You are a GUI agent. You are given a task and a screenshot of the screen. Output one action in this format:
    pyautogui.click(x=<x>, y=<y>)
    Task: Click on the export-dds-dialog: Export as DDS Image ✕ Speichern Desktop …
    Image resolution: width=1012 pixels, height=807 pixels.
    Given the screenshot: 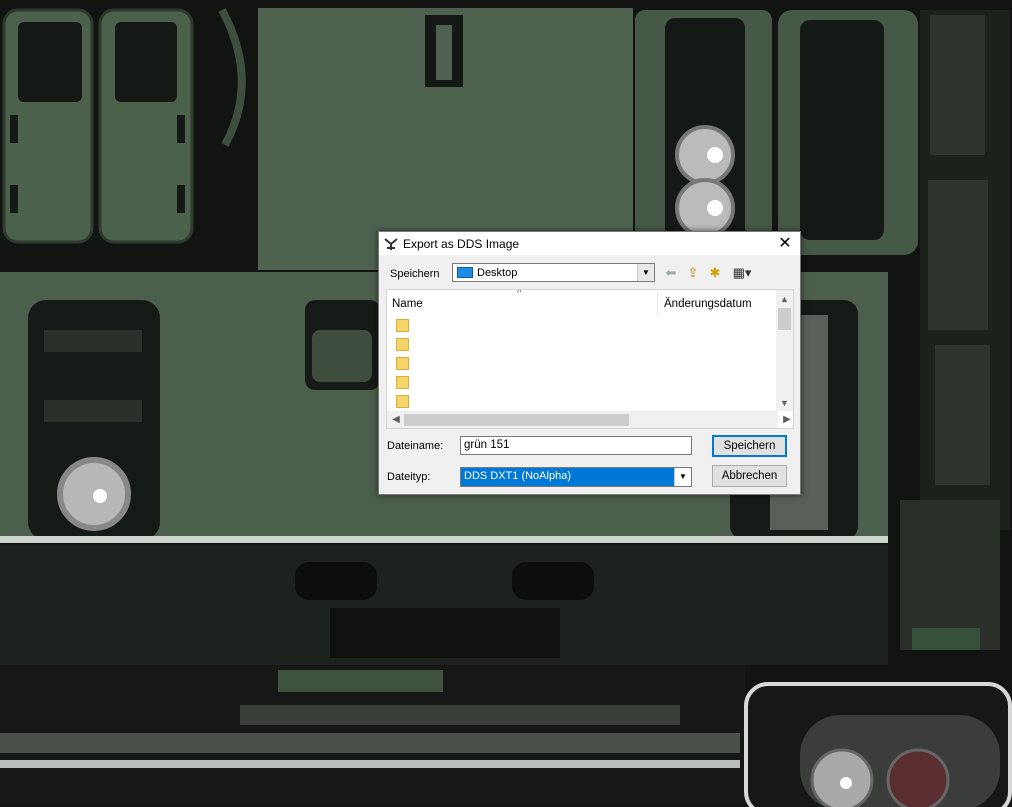 What is the action you would take?
    pyautogui.click(x=589, y=363)
    